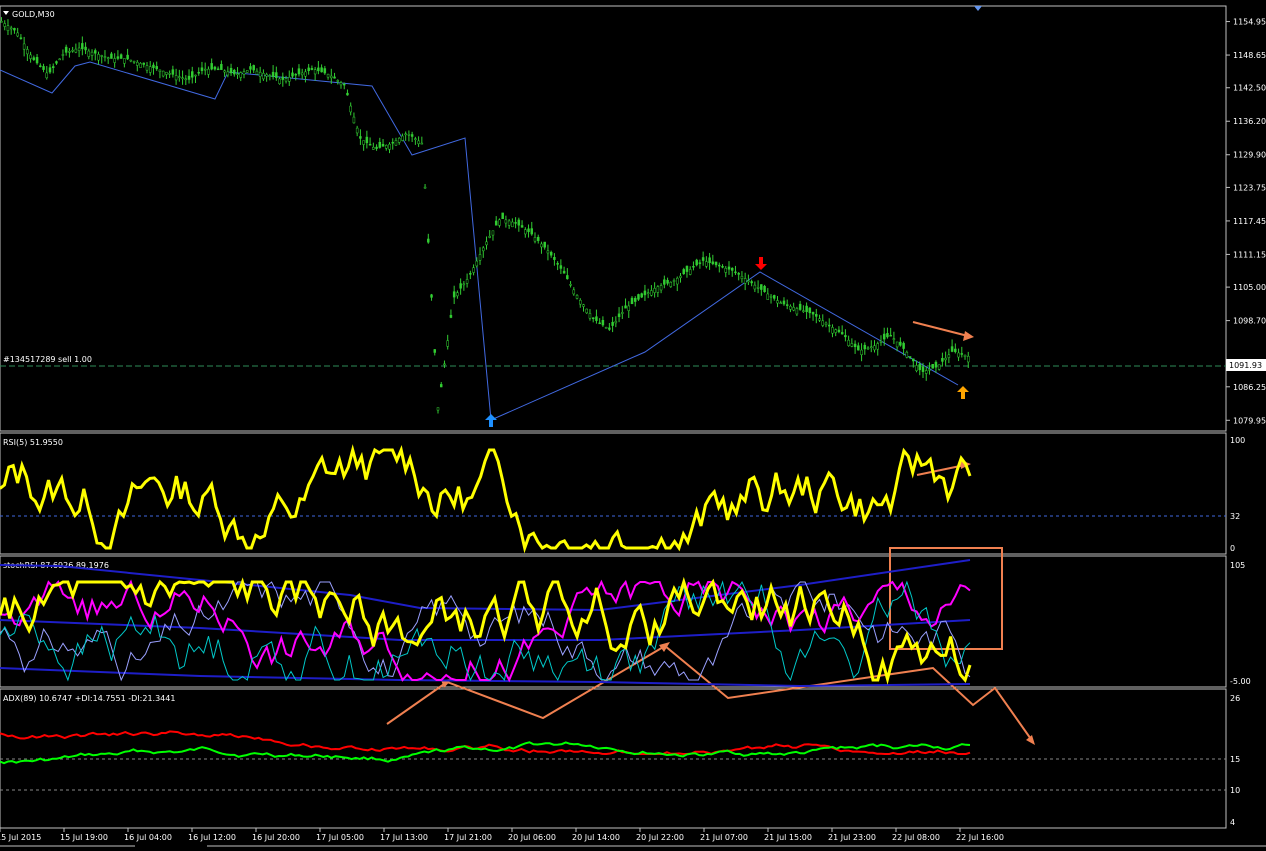 Image resolution: width=1266 pixels, height=851 pixels. I want to click on collapse-triangle-icon, so click(6, 13).